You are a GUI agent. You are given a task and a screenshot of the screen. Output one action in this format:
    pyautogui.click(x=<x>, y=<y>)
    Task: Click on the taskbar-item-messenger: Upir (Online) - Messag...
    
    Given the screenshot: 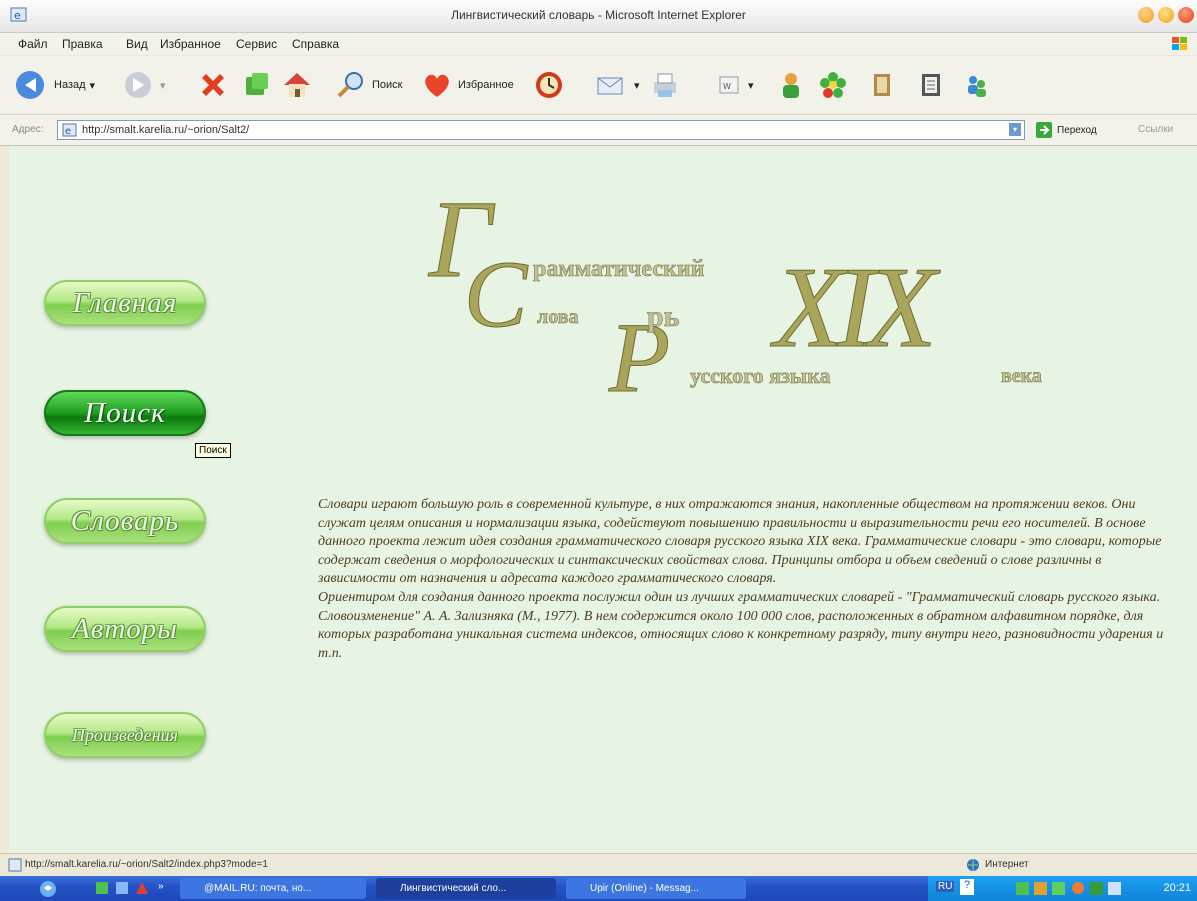 What is the action you would take?
    pyautogui.click(x=656, y=888)
    